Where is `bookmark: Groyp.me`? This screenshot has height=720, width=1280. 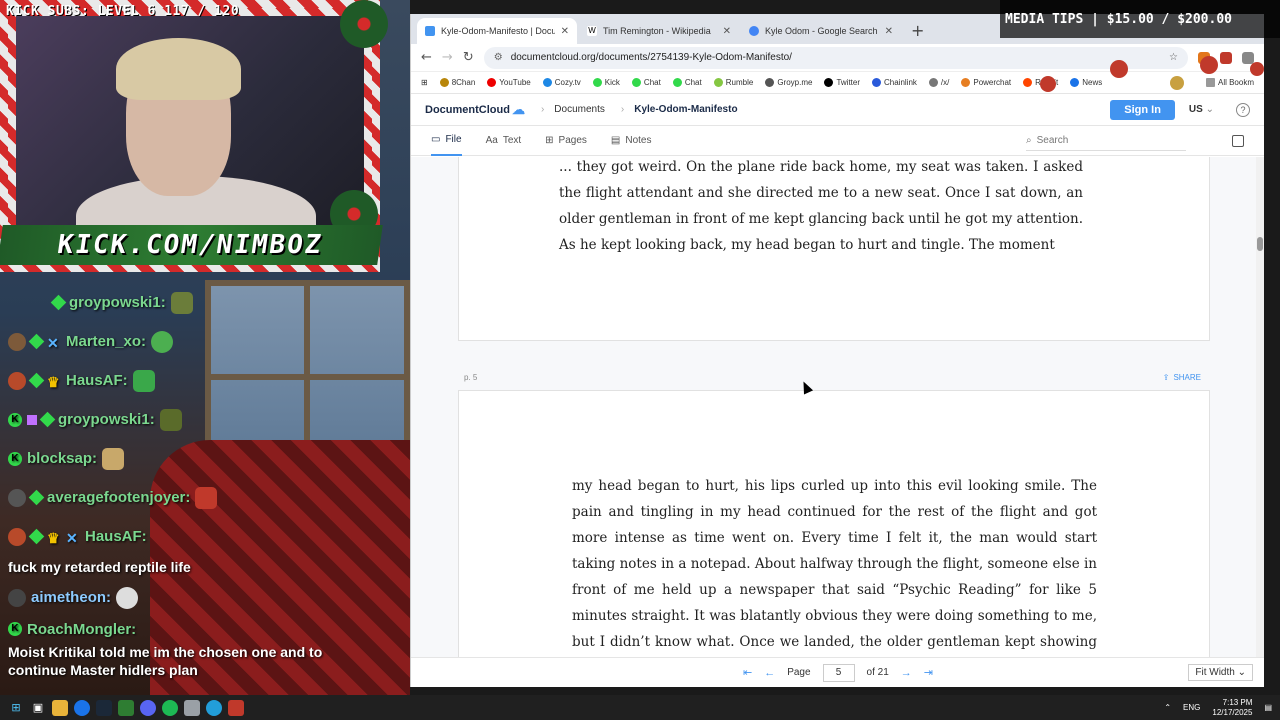
bookmark: Groyp.me is located at coordinates (788, 82).